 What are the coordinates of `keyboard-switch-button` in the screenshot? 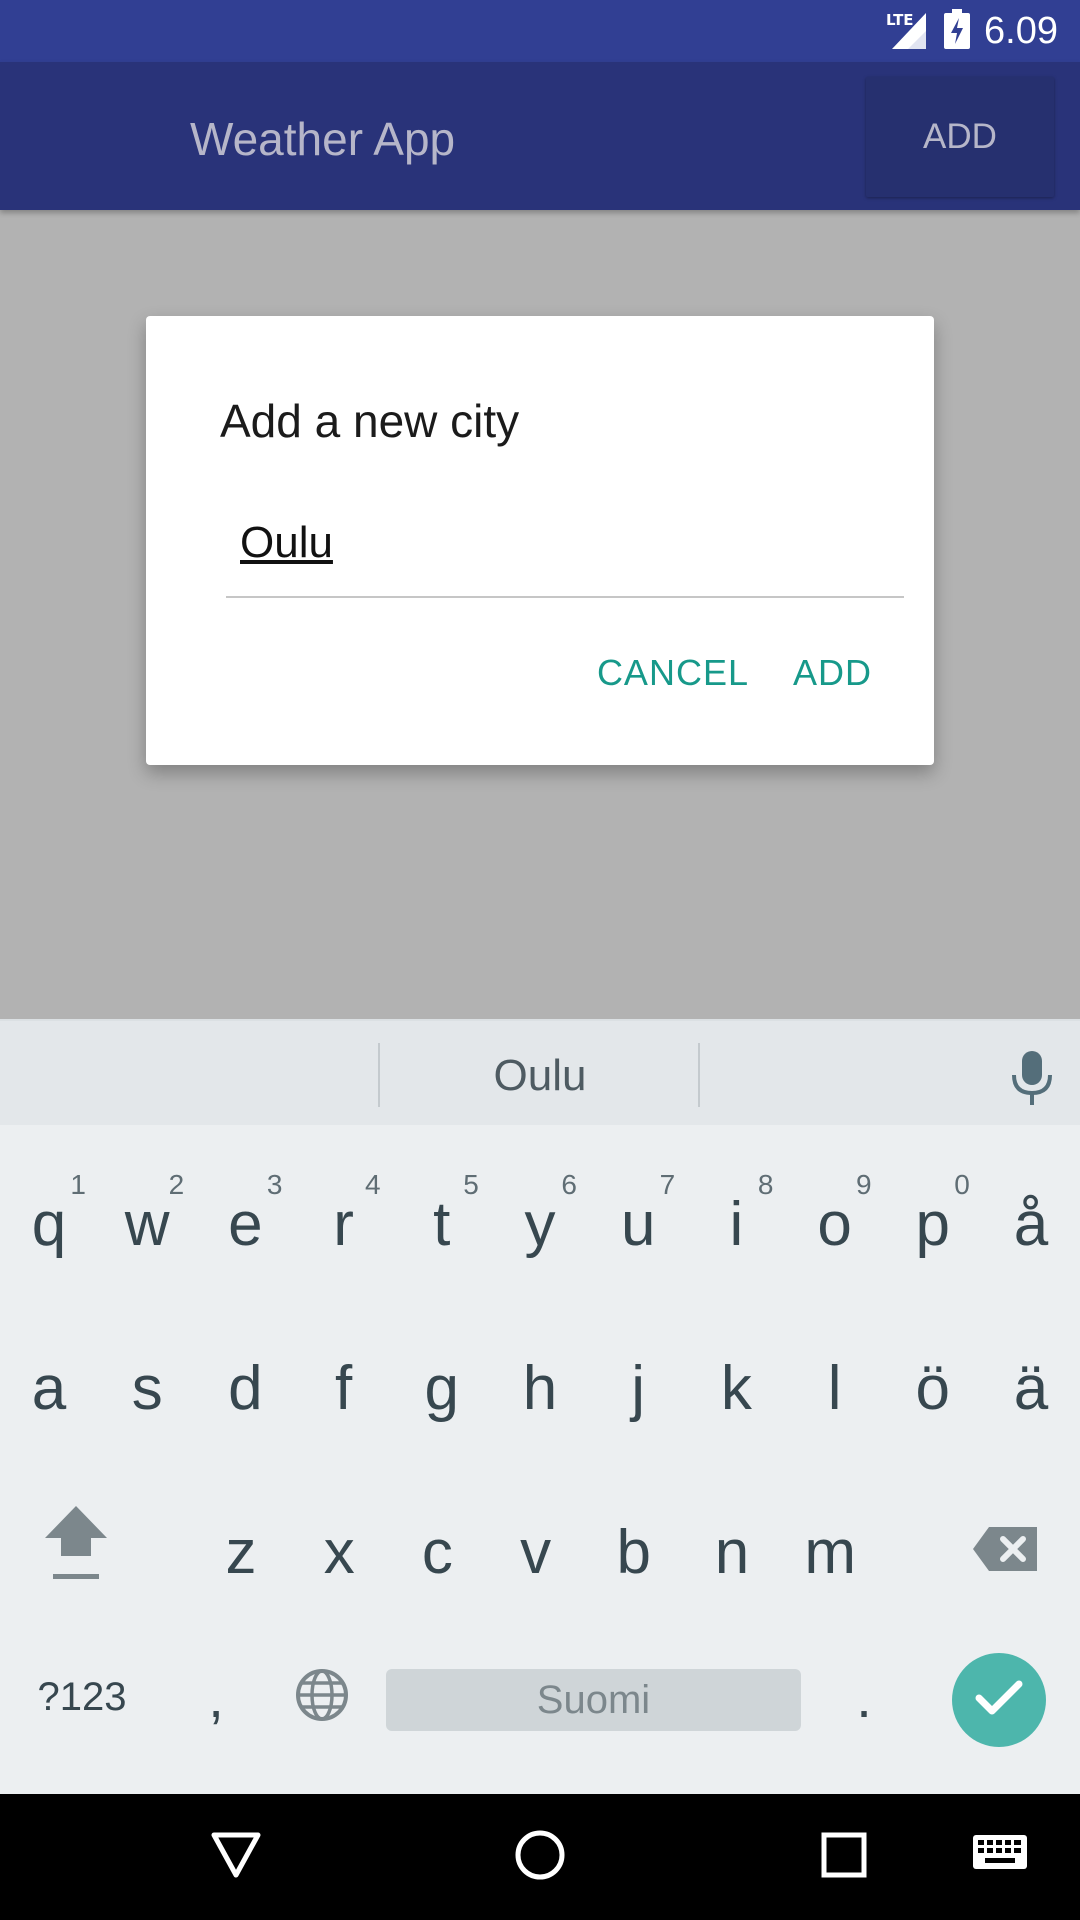 It's located at (1000, 1857).